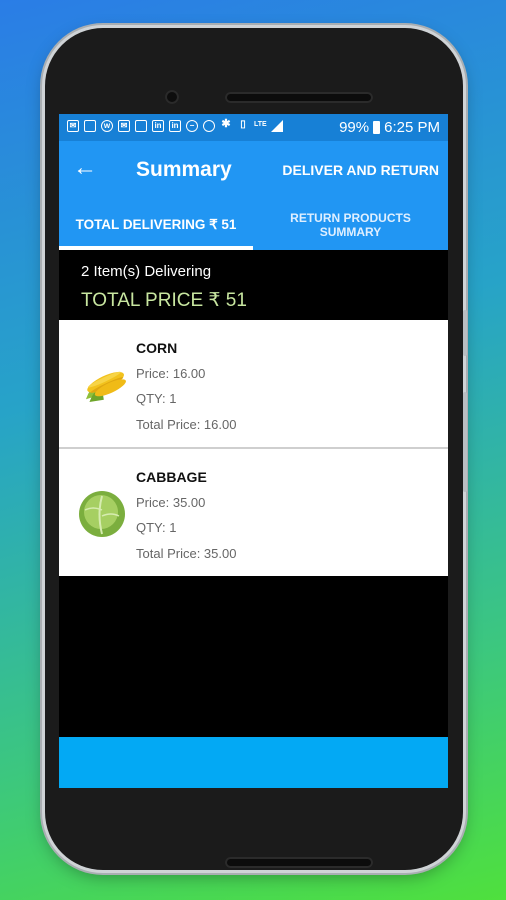 The width and height of the screenshot is (506, 900). I want to click on tab-total-delivering: TOTAL DELIVERING ₹ 51, so click(156, 224).